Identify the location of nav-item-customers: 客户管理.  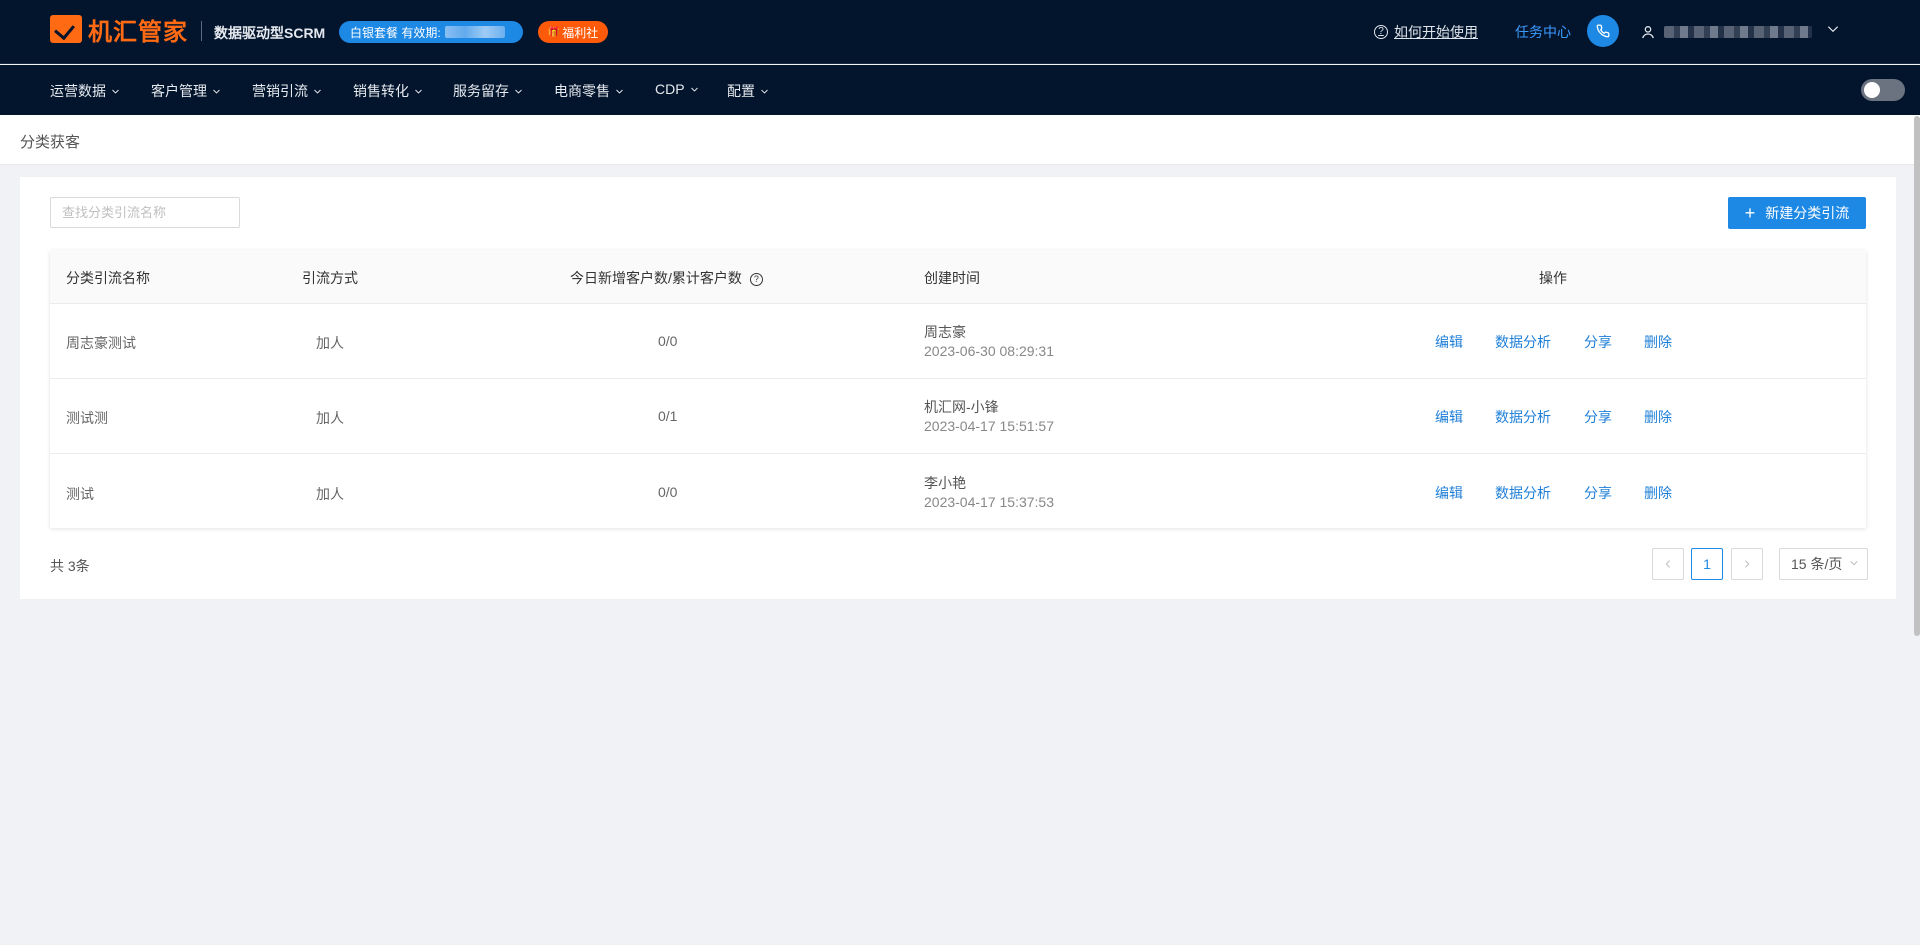
(186, 91).